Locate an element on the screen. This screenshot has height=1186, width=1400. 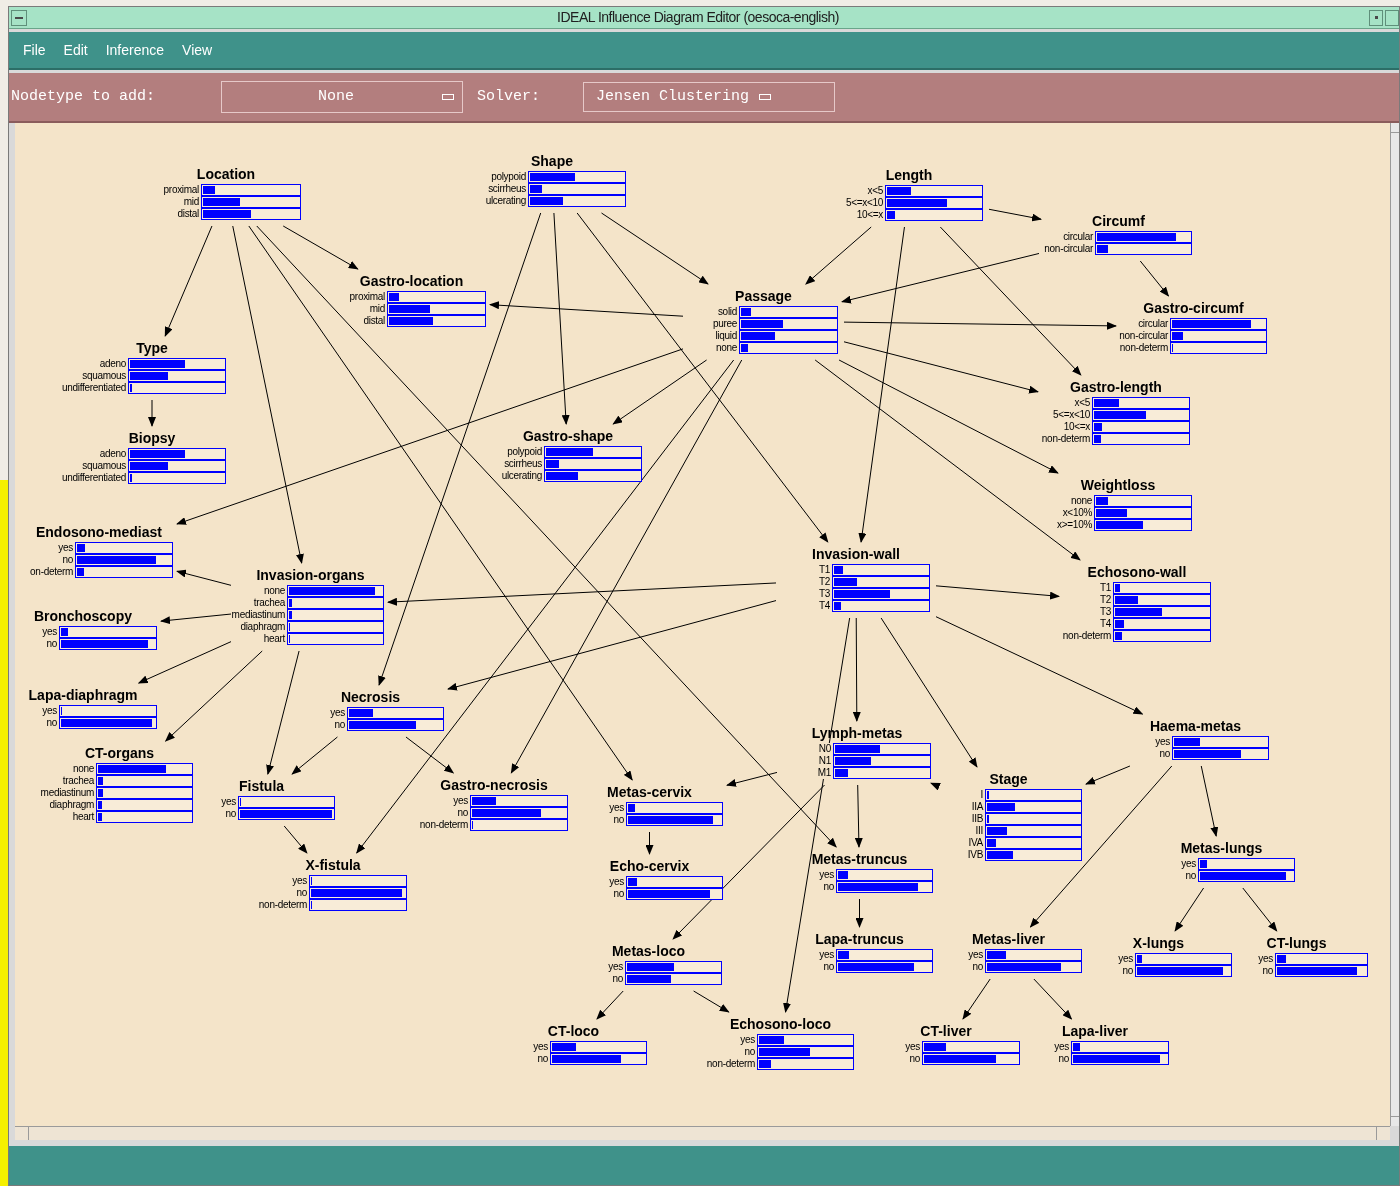
node-title: Lapa-truncus is located at coordinates (859, 940).